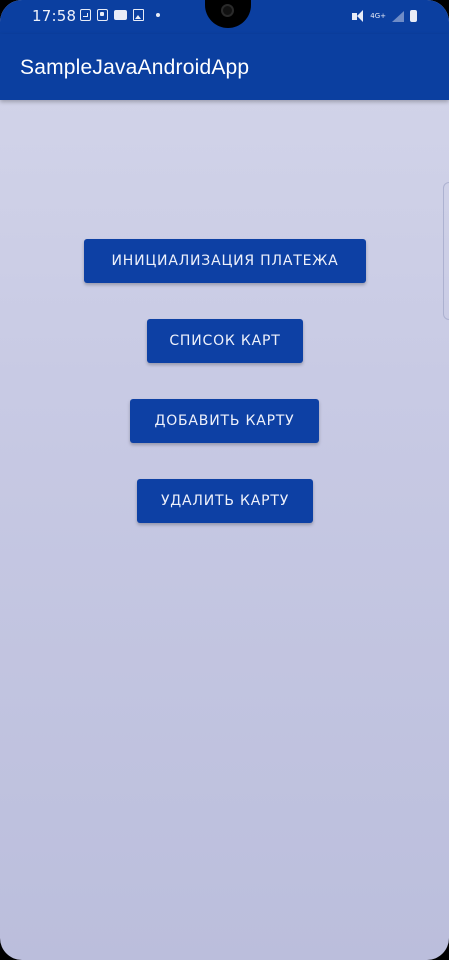 This screenshot has width=449, height=960. Describe the element at coordinates (398, 16) in the screenshot. I see `signal-icon` at that location.